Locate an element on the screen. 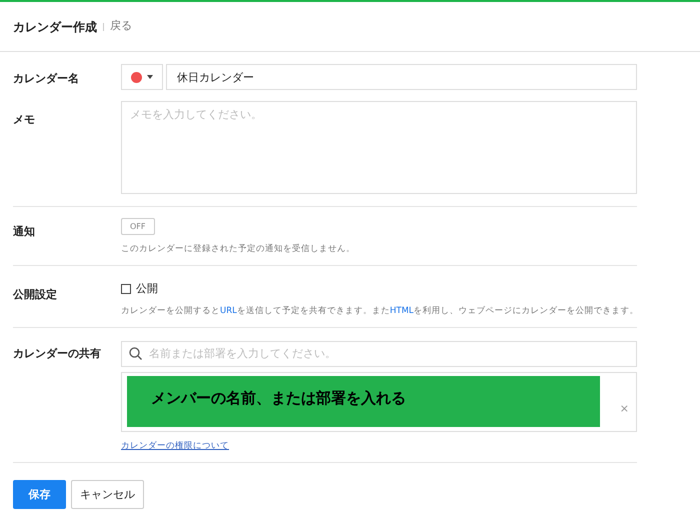  share-search-field: 名前または部署を入力してください。 is located at coordinates (379, 353).